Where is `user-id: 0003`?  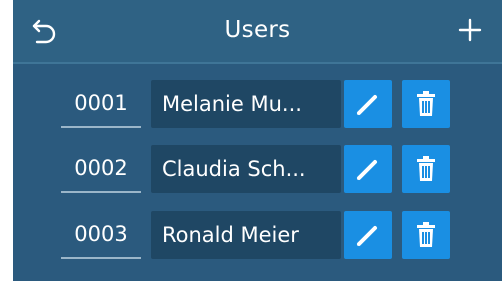 user-id: 0003 is located at coordinates (101, 235).